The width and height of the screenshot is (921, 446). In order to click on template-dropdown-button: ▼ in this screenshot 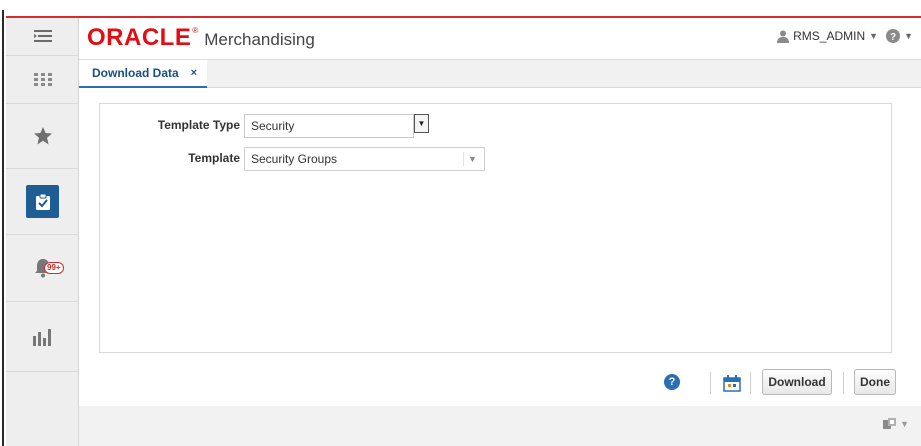, I will do `click(472, 159)`.